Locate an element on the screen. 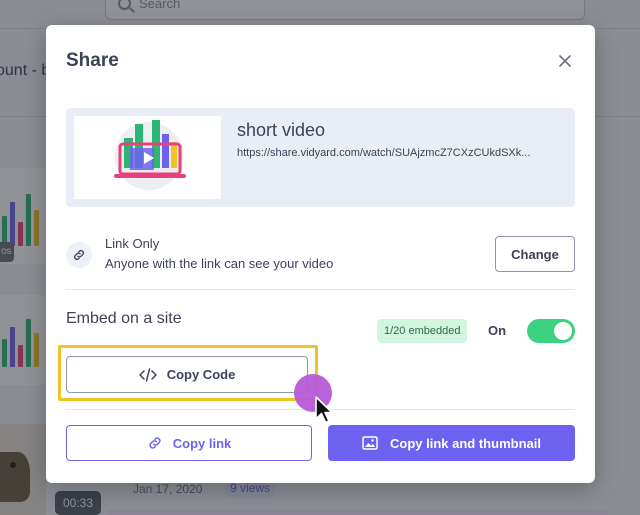  section-divider is located at coordinates (320, 289).